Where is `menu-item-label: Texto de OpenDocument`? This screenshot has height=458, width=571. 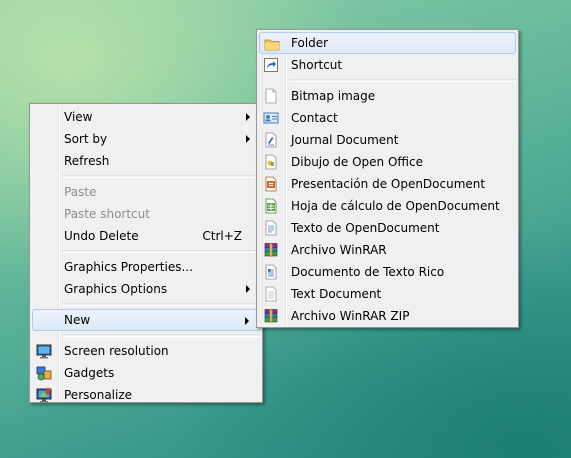
menu-item-label: Texto de OpenDocument is located at coordinates (365, 228).